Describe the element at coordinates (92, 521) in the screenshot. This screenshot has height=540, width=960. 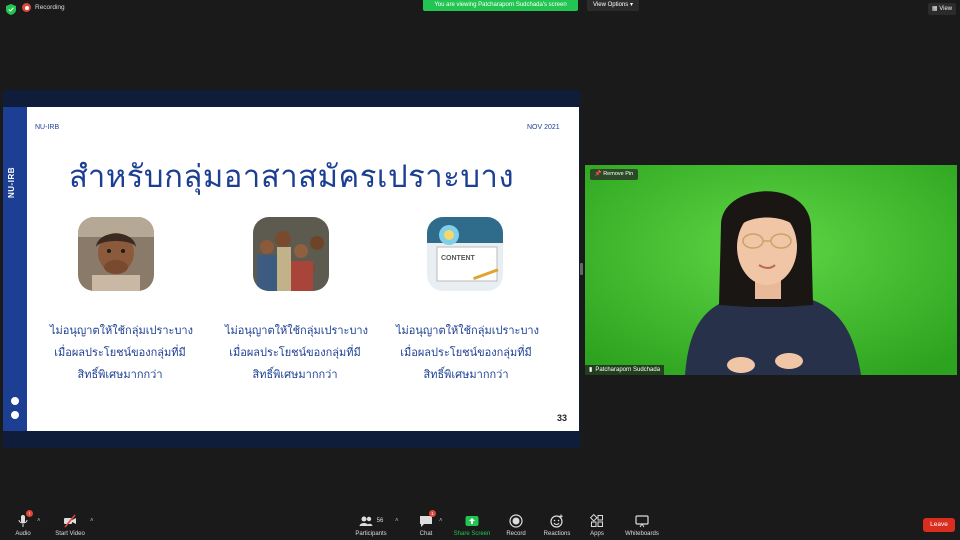
I see `video-chevron-icon: ˄` at that location.